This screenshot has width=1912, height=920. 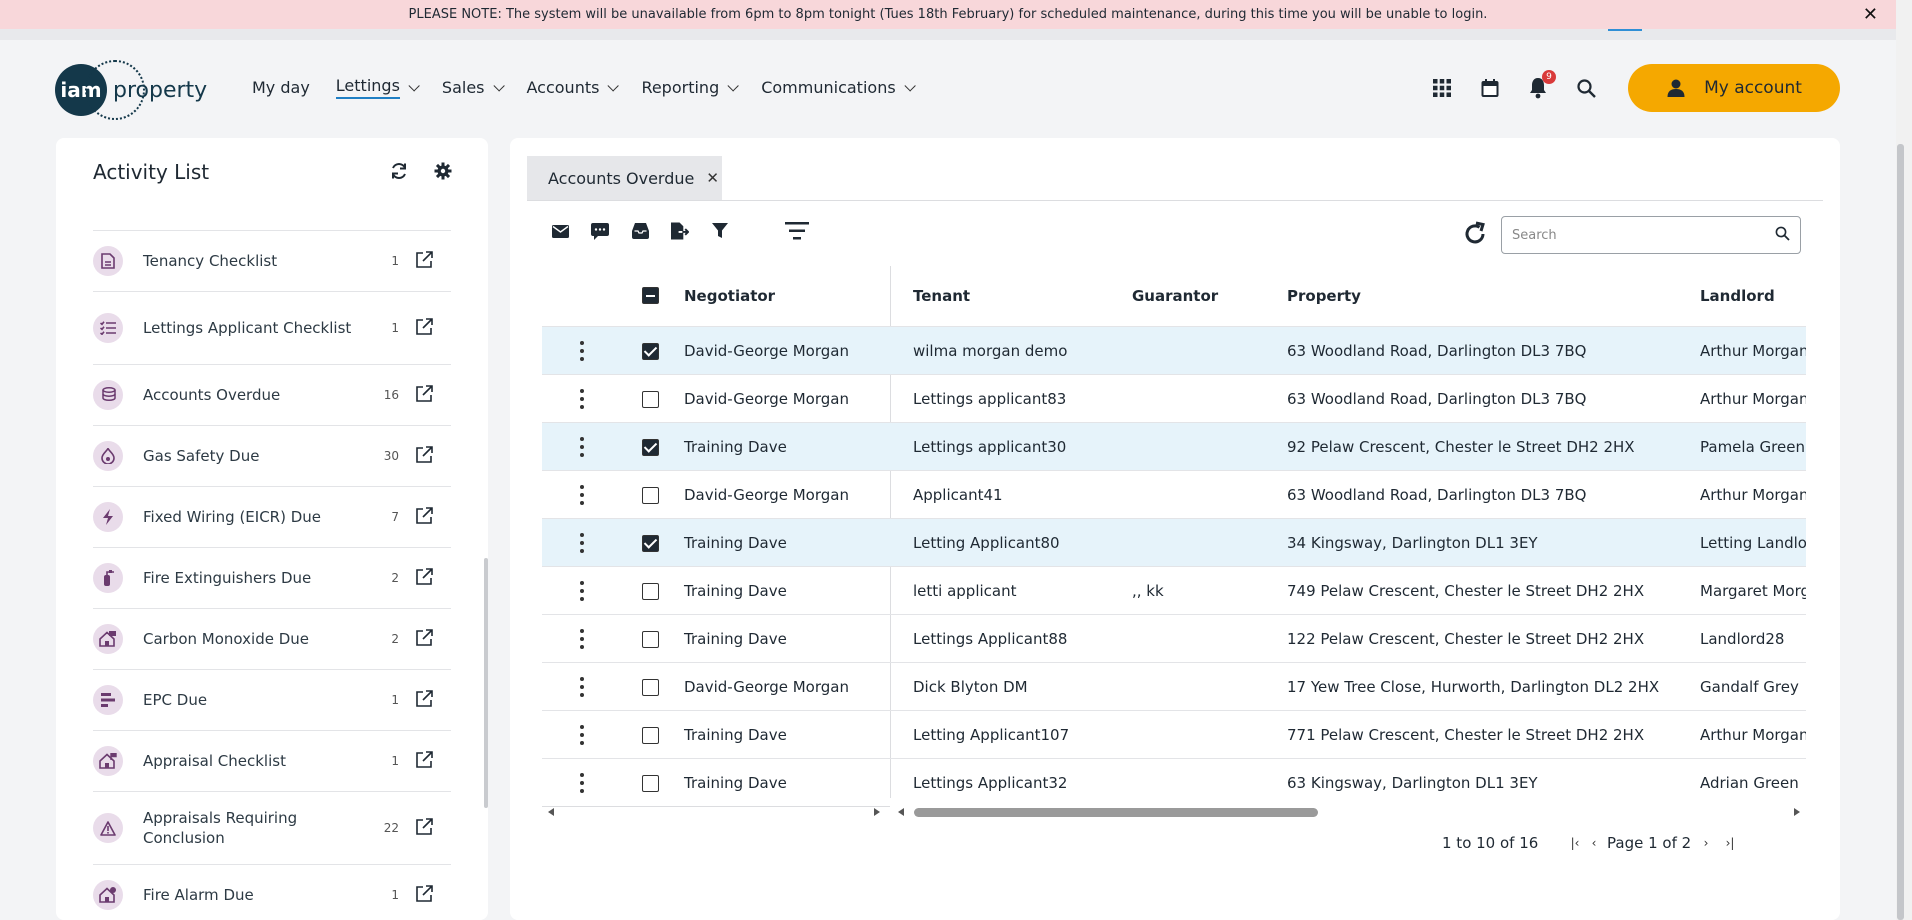 What do you see at coordinates (1442, 88) in the screenshot?
I see `apps-grid-icon` at bounding box center [1442, 88].